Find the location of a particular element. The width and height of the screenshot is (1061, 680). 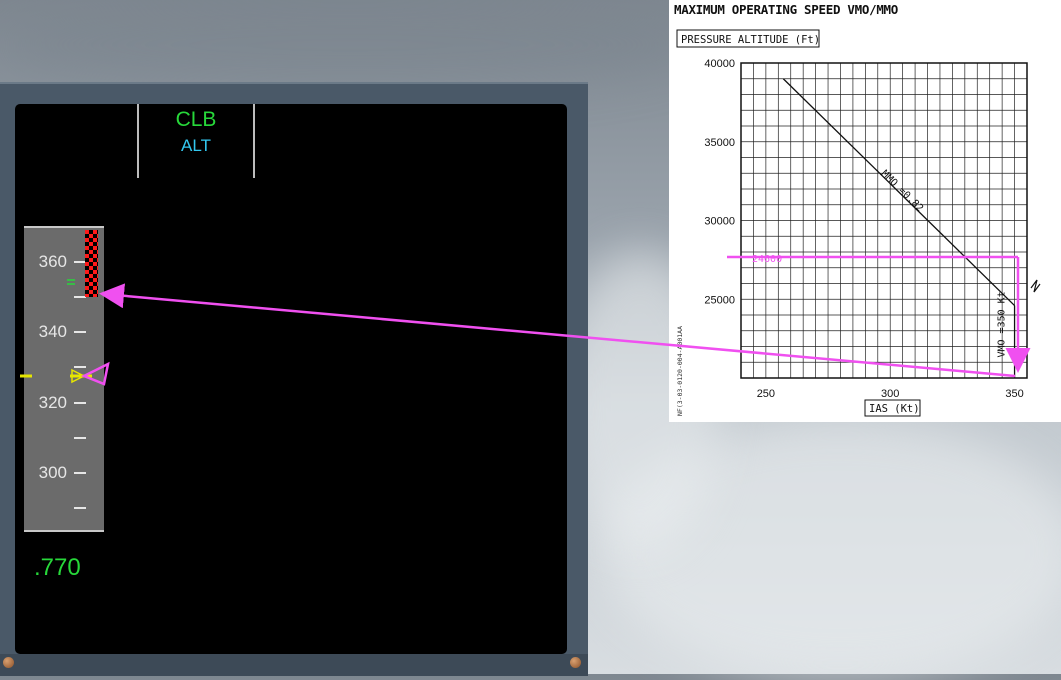

y-tick-label: 25000 is located at coordinates (719, 300).